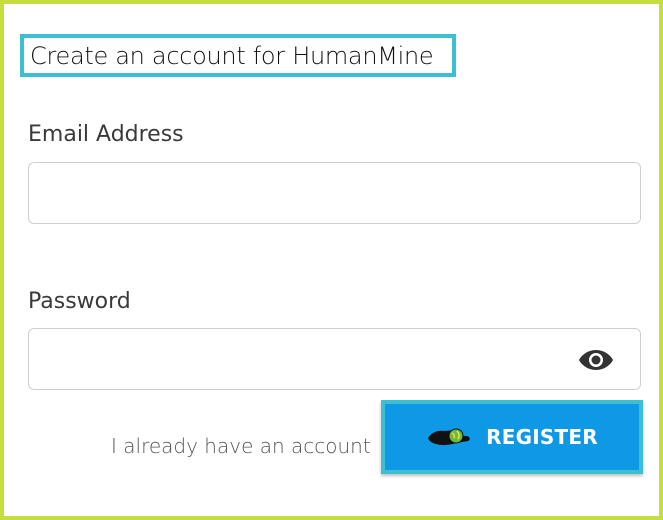 The image size is (663, 520). Describe the element at coordinates (79, 301) in the screenshot. I see `password-label: Password` at that location.